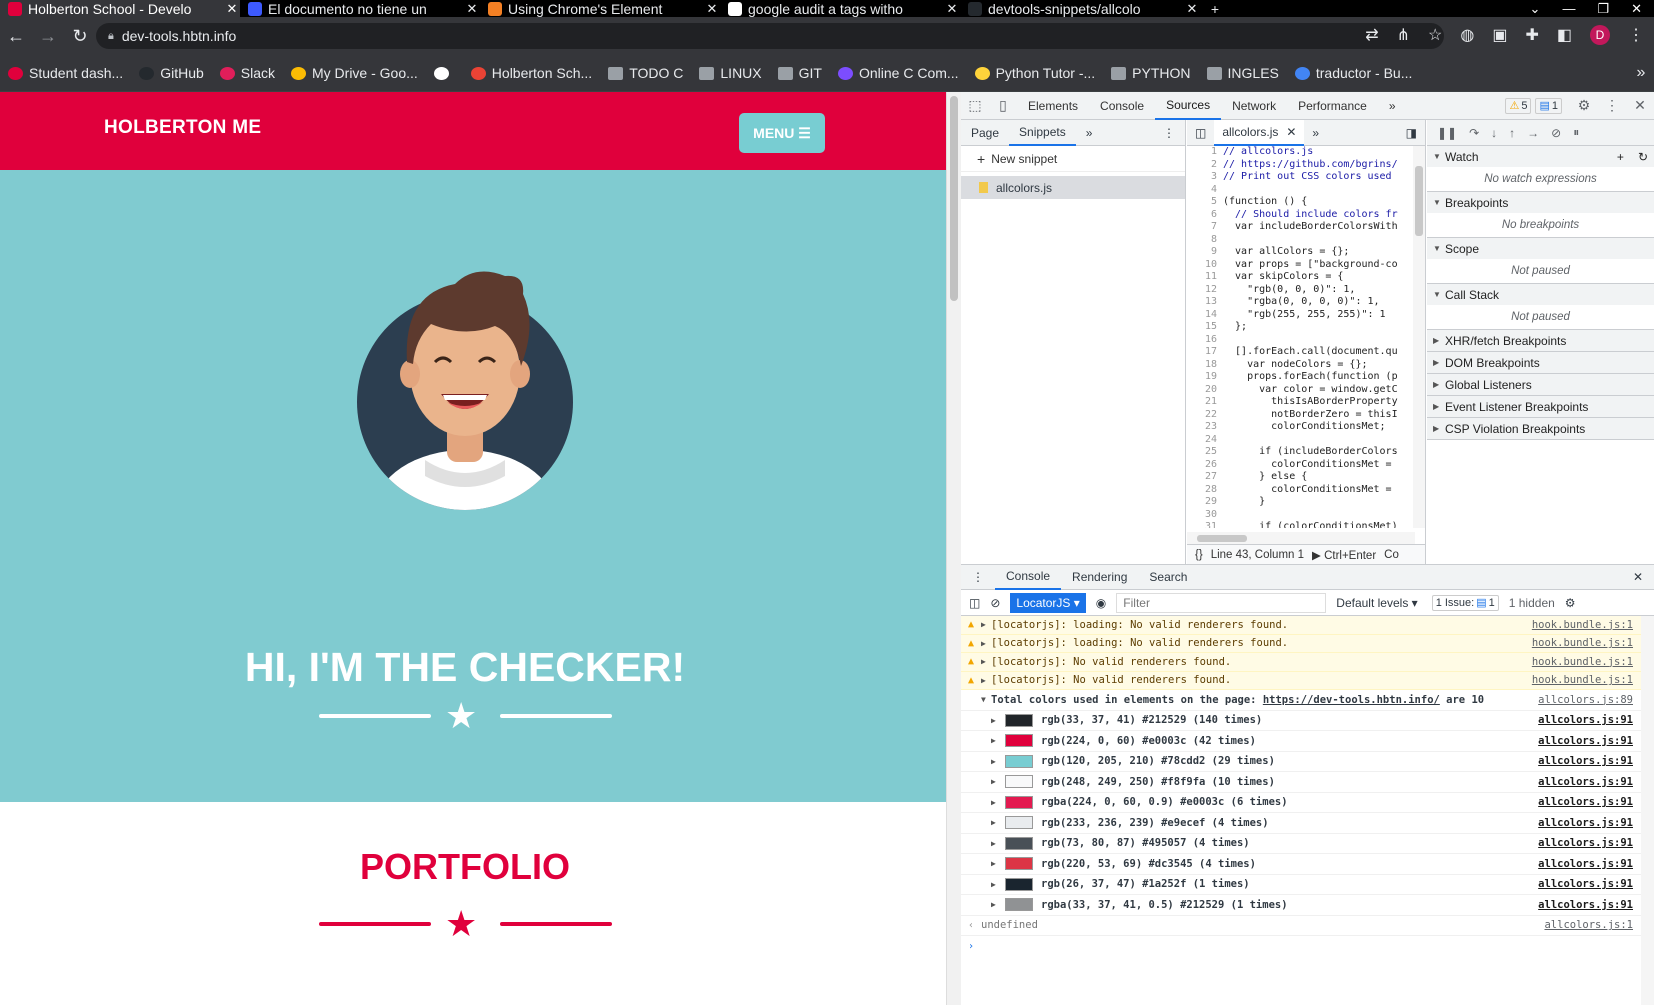 The width and height of the screenshot is (1654, 1005). I want to click on page-url-link: https://dev-tools.hbtn.info/, so click(1351, 700).